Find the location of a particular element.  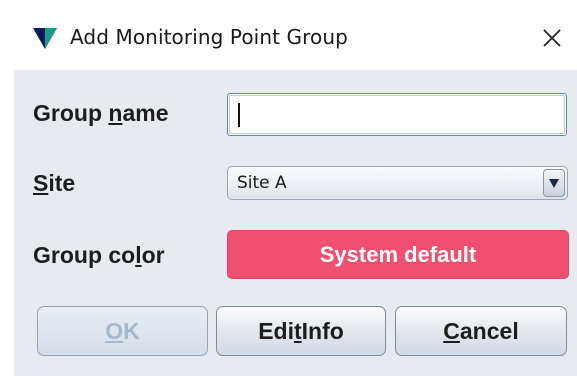

group-name-input is located at coordinates (397, 114).